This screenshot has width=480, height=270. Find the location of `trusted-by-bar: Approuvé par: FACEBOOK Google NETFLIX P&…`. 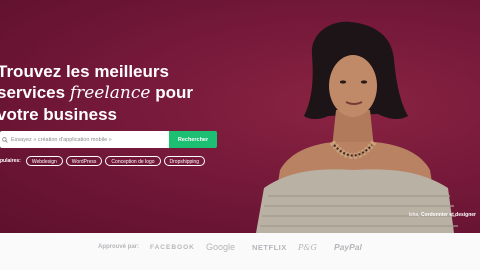

trusted-by-bar: Approuvé par: FACEBOOK Google NETFLIX P&… is located at coordinates (240, 251).